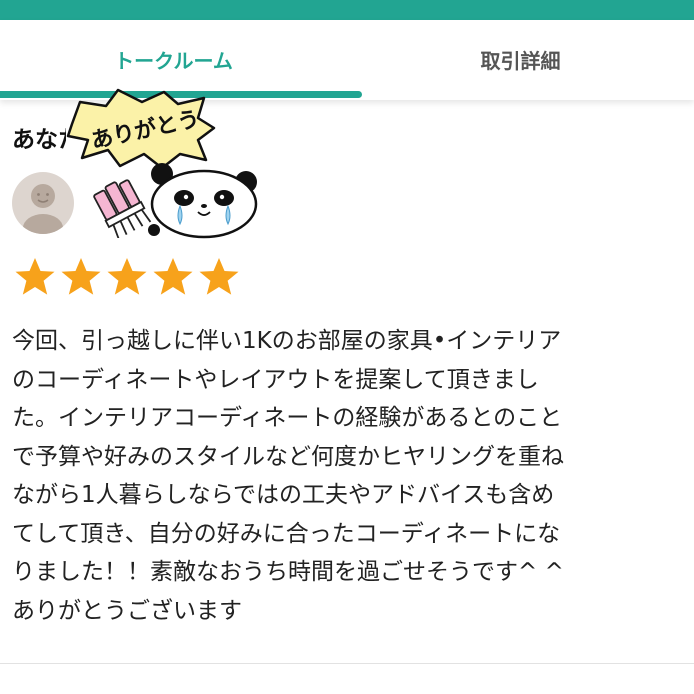  Describe the element at coordinates (203, 201) in the screenshot. I see `crying-panda-sticker` at that location.